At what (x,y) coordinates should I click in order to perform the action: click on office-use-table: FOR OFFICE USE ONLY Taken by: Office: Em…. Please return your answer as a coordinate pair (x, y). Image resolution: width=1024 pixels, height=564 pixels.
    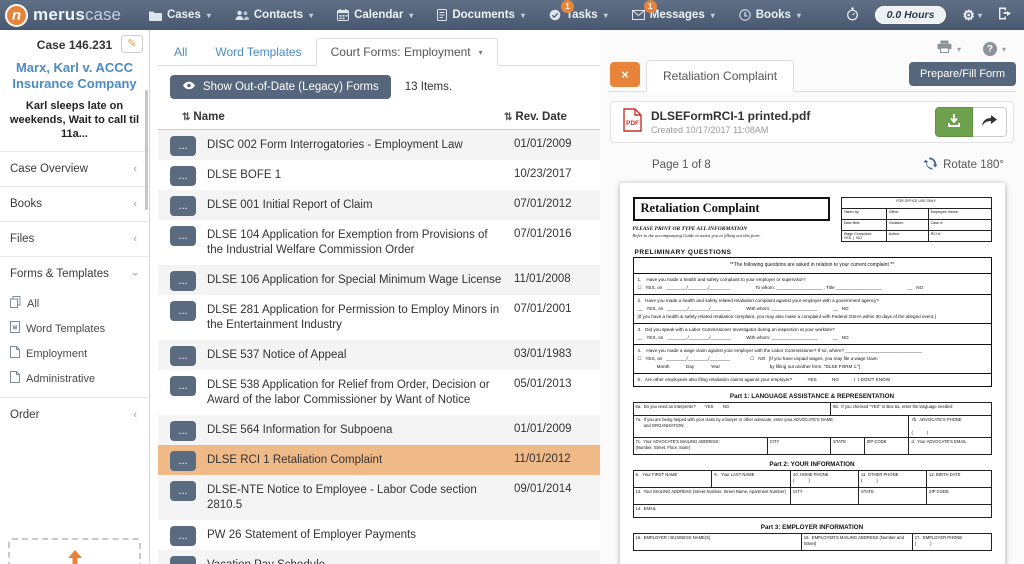
    Looking at the image, I should click on (916, 219).